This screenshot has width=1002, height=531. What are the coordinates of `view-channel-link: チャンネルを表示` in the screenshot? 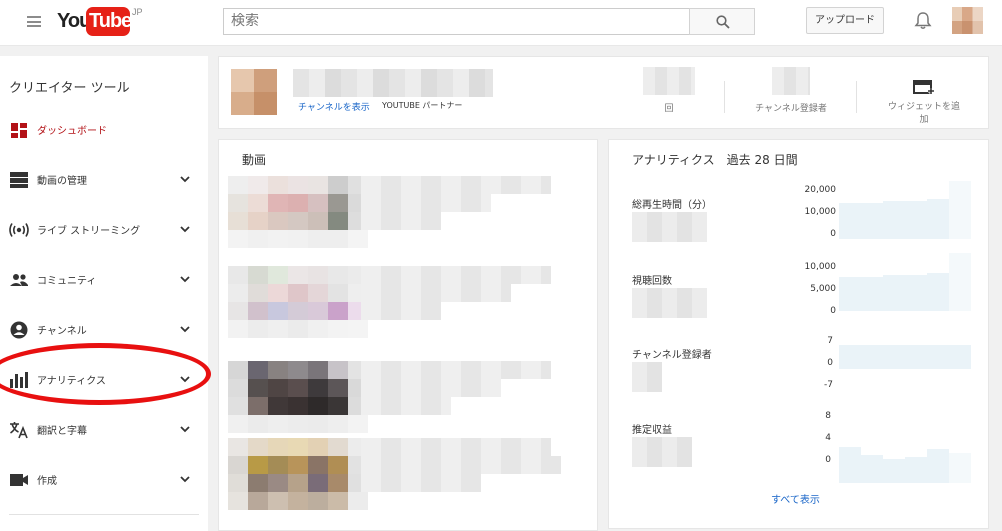 It's located at (334, 106).